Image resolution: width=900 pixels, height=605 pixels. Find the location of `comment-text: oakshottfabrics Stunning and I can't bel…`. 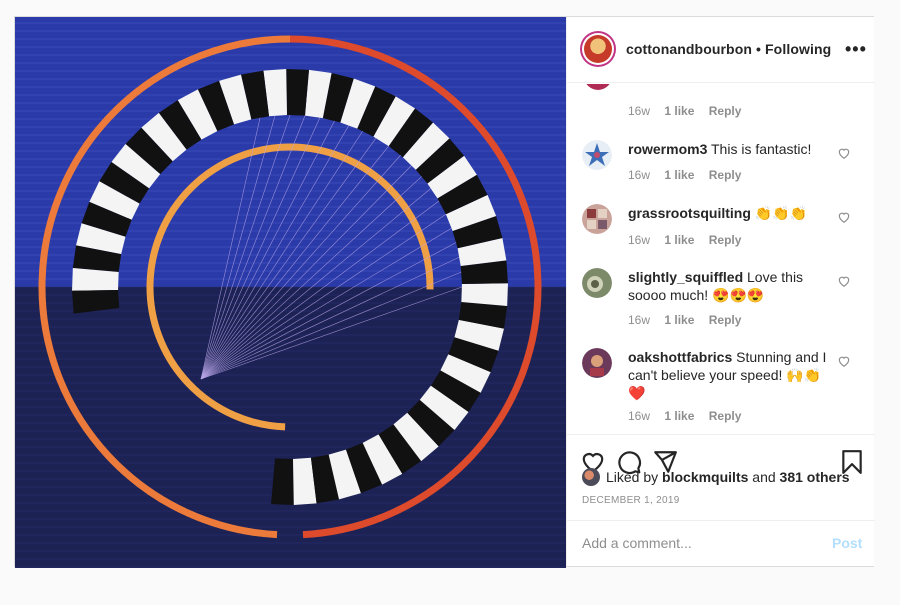

comment-text: oakshottfabrics Stunning and I can't bel… is located at coordinates (728, 375).